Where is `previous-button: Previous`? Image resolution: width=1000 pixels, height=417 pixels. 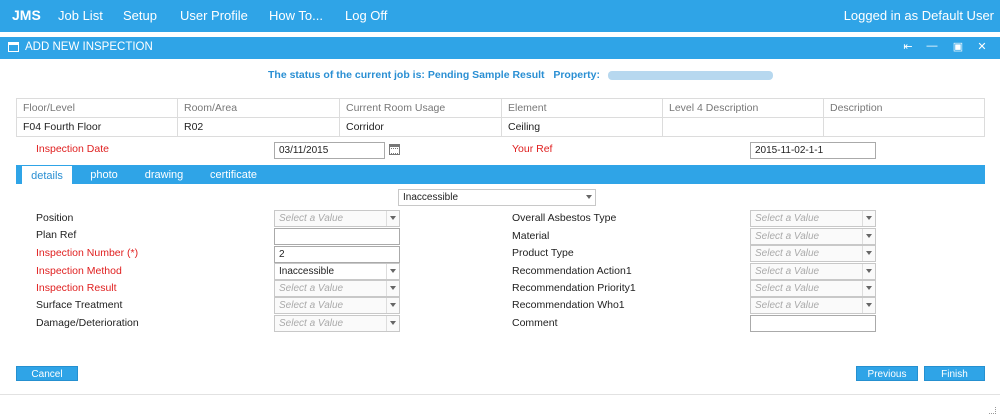
previous-button: Previous is located at coordinates (887, 373).